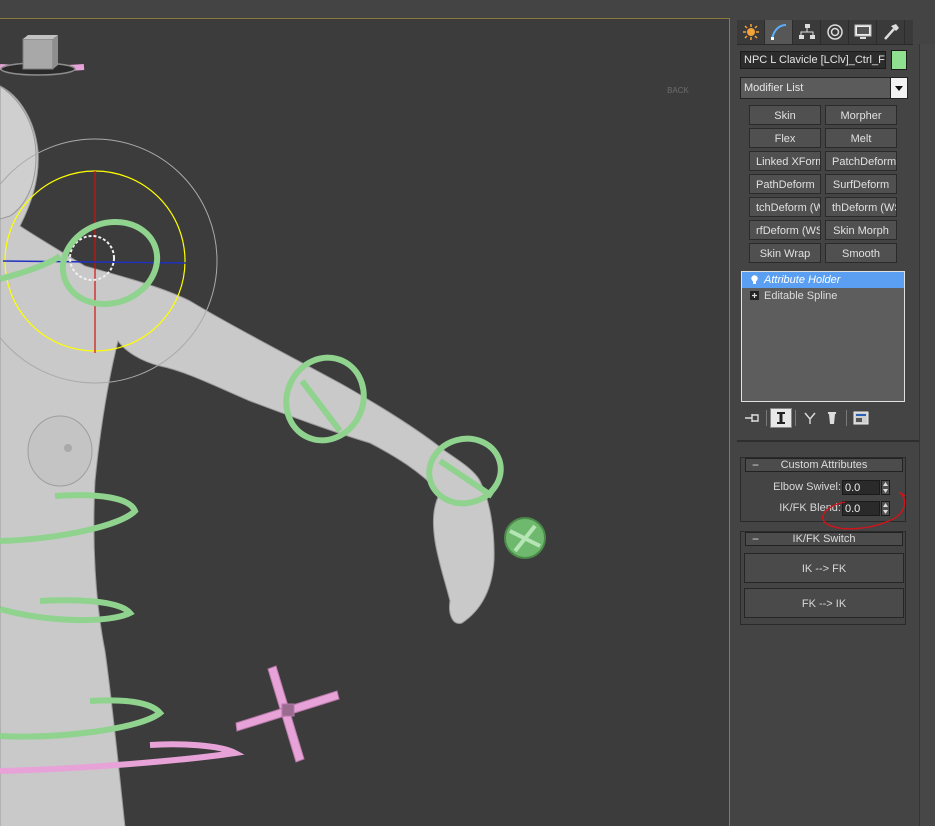 This screenshot has height=826, width=935. Describe the element at coordinates (785, 138) in the screenshot. I see `modifier-button-flex: Flex` at that location.